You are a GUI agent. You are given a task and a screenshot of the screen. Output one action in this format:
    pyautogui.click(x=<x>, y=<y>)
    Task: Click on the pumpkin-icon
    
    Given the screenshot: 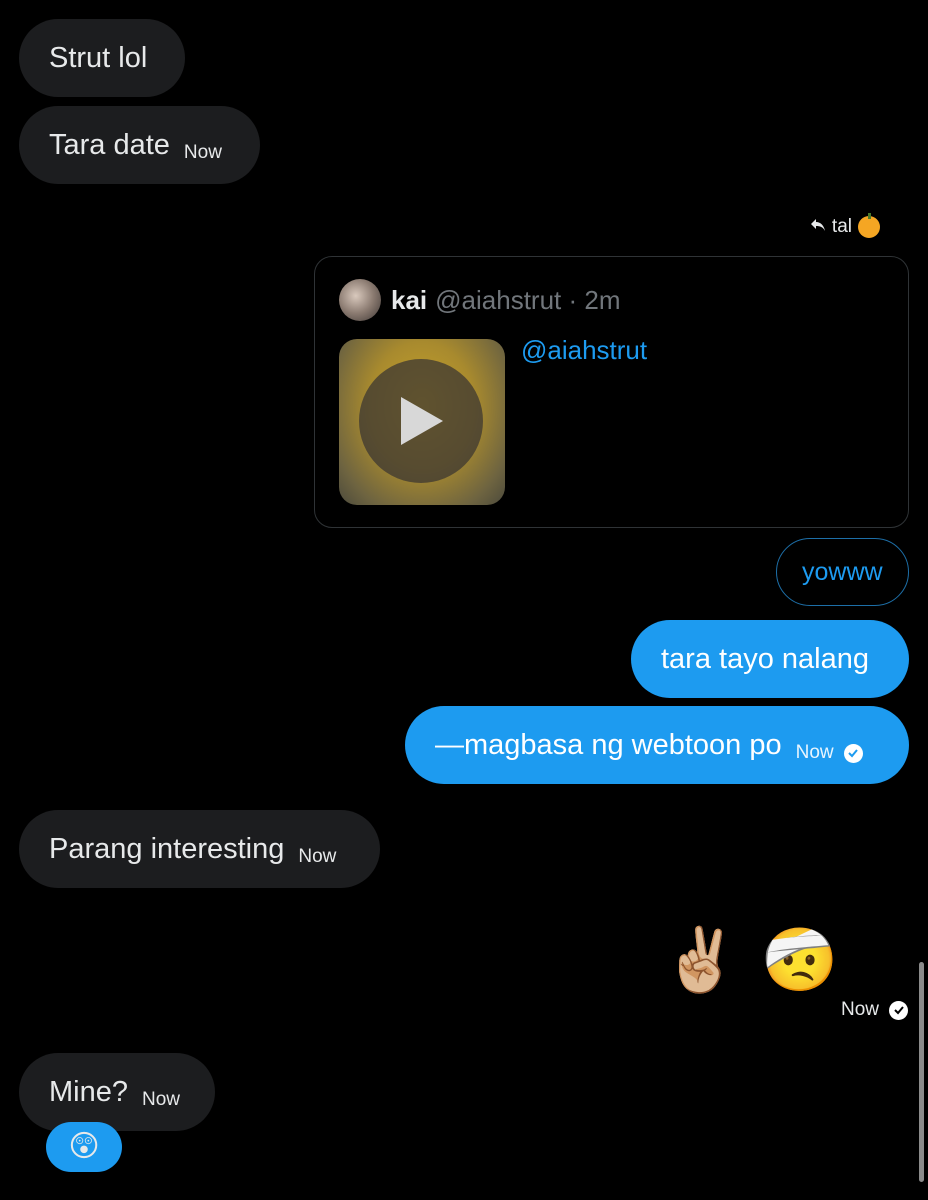 What is the action you would take?
    pyautogui.click(x=869, y=225)
    